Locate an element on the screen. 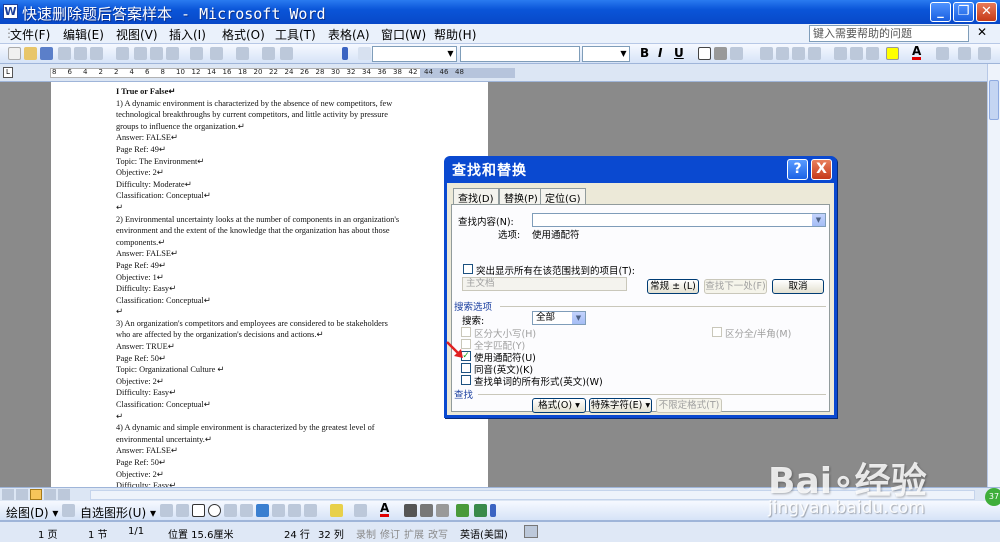  status-record: 录制 is located at coordinates (366, 533).